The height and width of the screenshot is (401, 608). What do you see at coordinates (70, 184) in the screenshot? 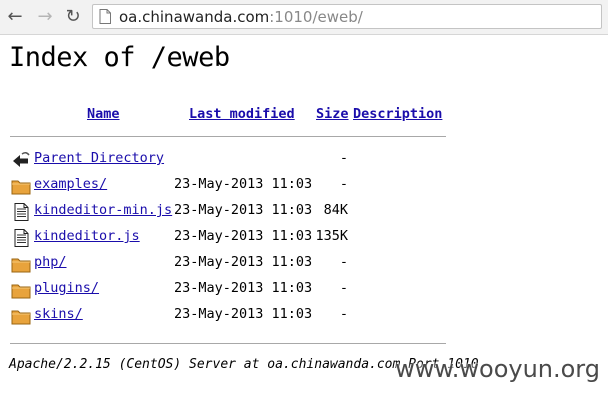
I see `entry-name-link: examples/` at bounding box center [70, 184].